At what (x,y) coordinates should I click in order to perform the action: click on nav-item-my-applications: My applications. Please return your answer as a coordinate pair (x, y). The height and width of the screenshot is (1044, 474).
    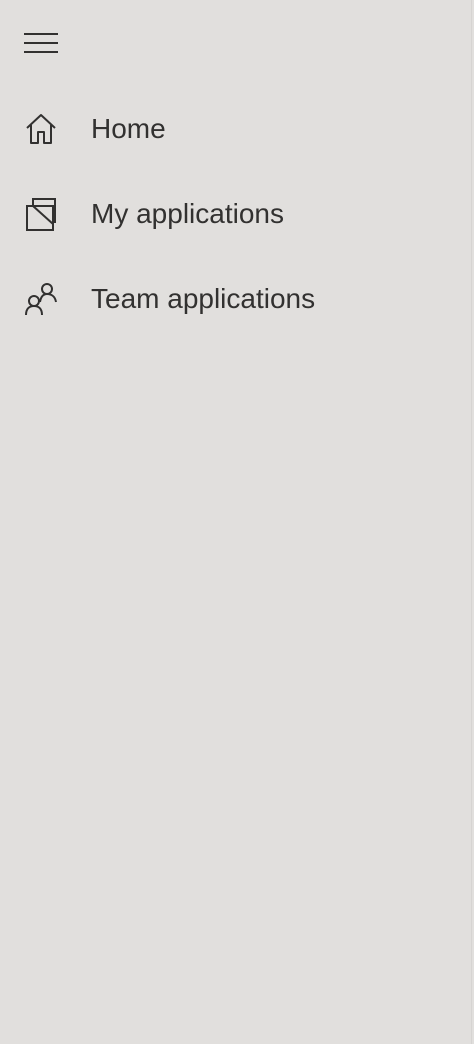
    Looking at the image, I should click on (235, 213).